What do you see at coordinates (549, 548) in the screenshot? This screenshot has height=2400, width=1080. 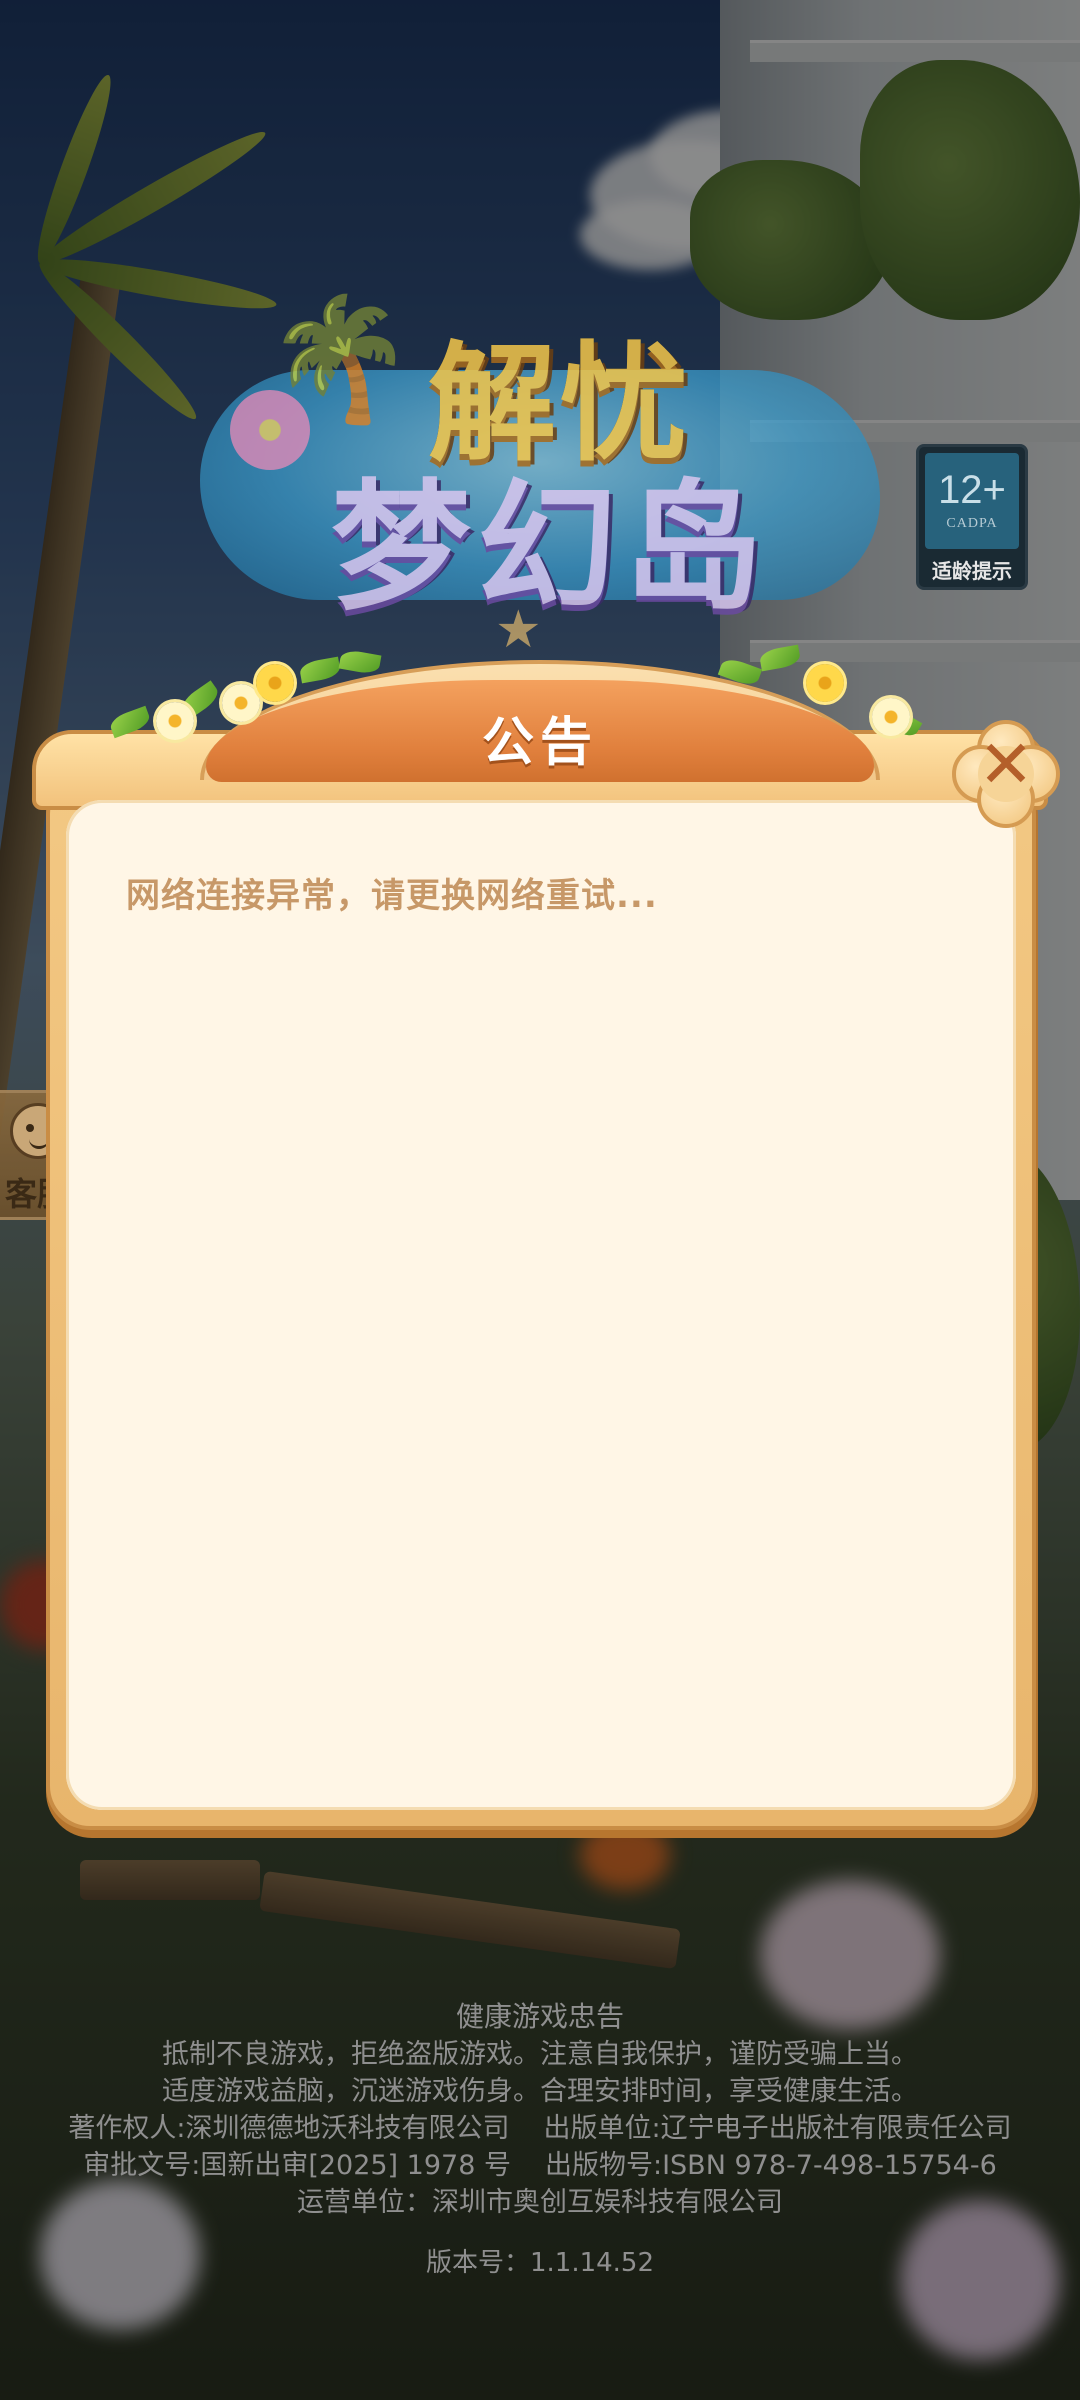 I see `logo-title-line2: 梦幻岛` at bounding box center [549, 548].